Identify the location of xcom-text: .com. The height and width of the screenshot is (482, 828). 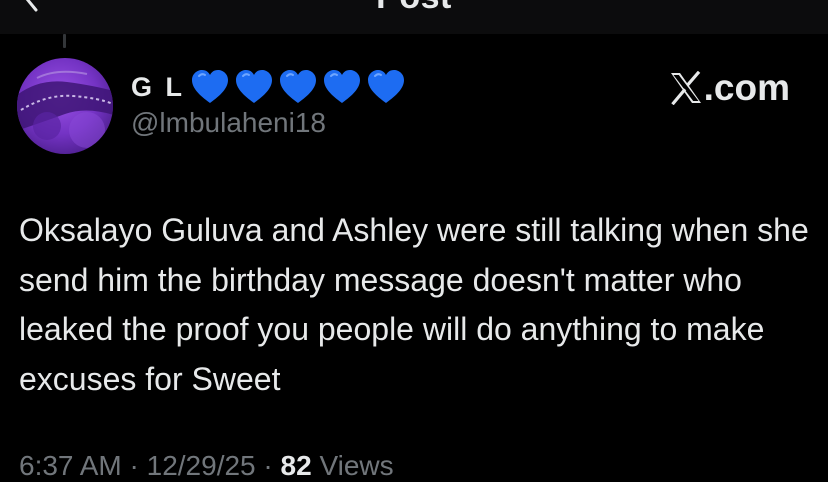
(746, 87).